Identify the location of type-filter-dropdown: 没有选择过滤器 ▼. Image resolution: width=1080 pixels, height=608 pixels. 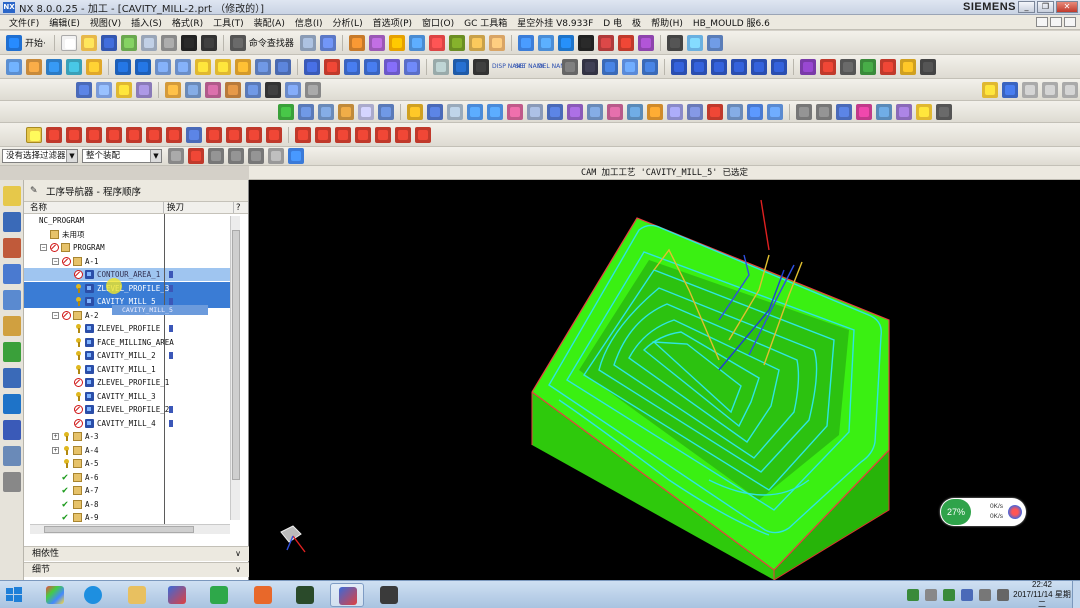
(40, 156).